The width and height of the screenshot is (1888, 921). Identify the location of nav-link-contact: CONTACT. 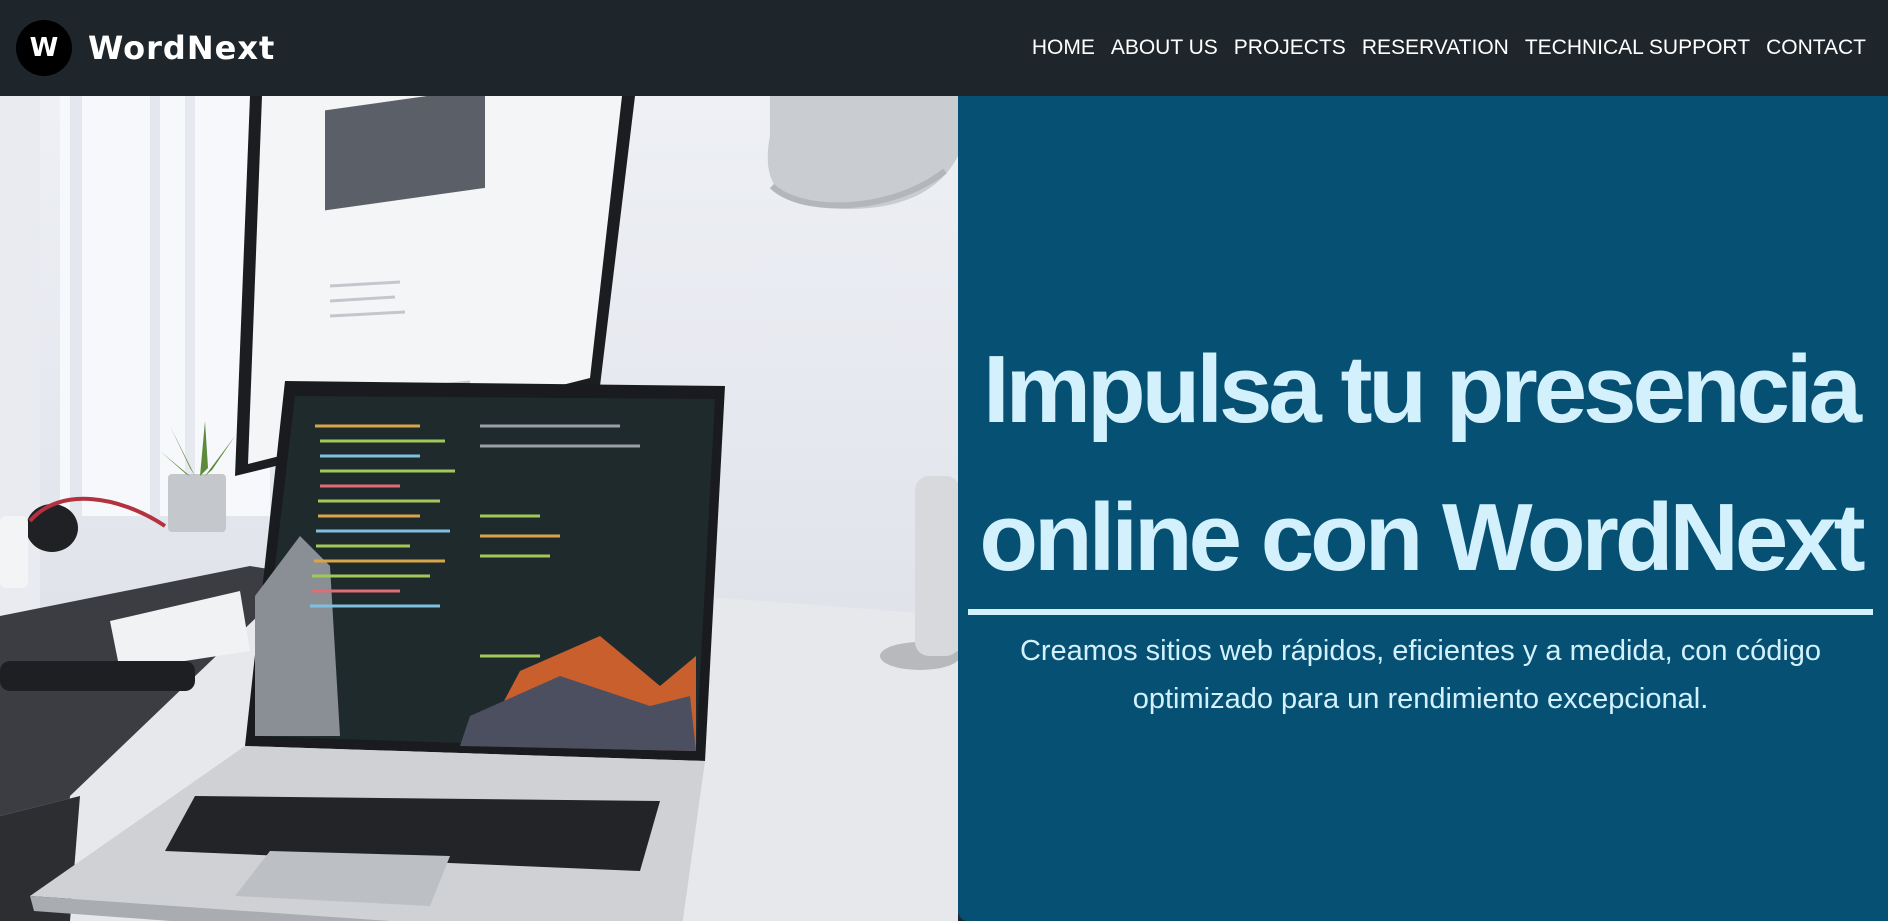
(1816, 48).